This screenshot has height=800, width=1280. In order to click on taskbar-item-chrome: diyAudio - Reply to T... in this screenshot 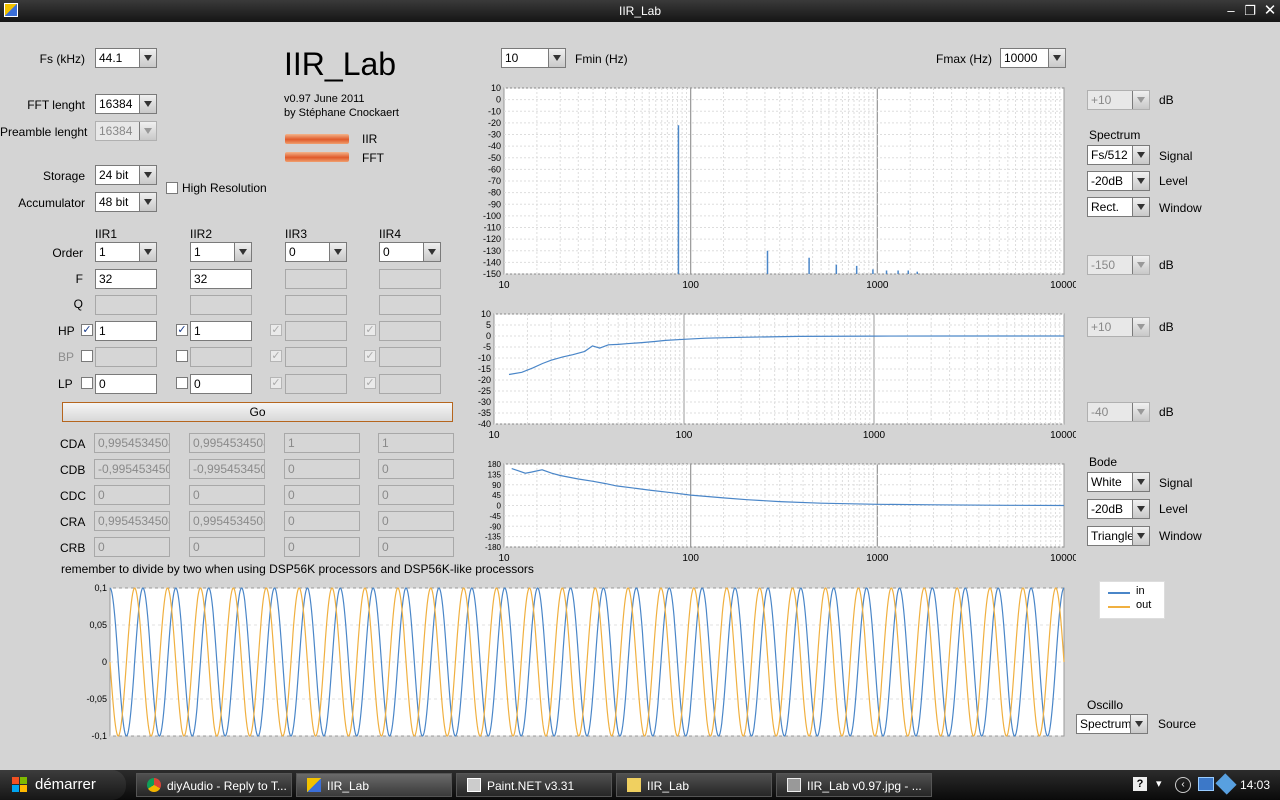, I will do `click(214, 785)`.